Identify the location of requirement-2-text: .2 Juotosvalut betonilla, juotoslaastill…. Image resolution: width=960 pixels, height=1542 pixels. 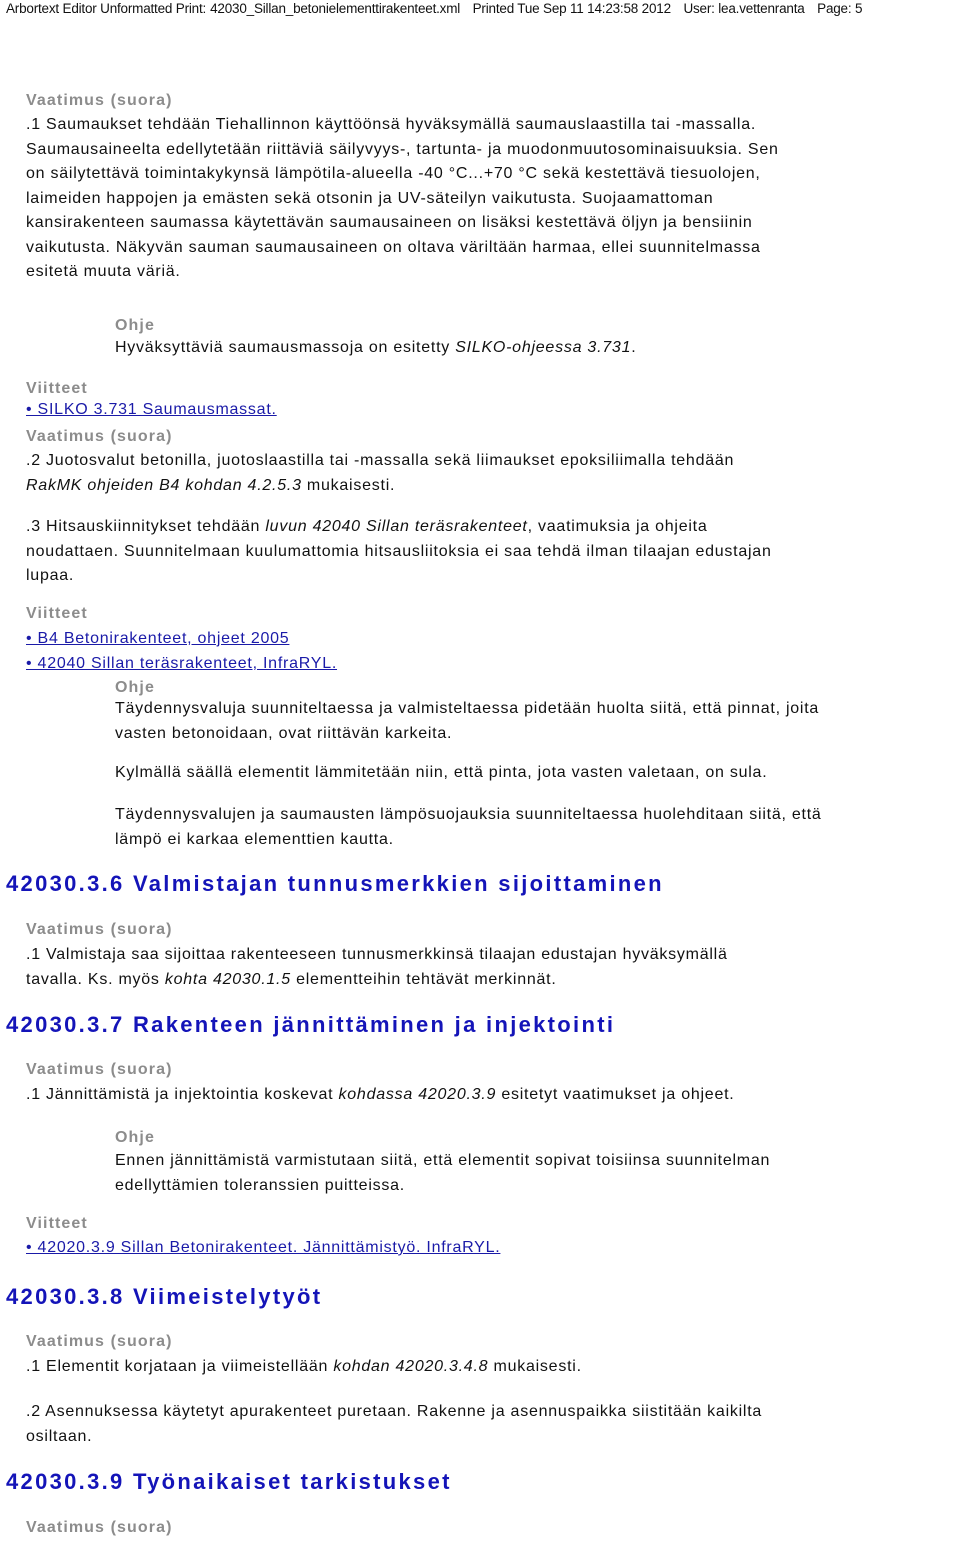
(380, 473).